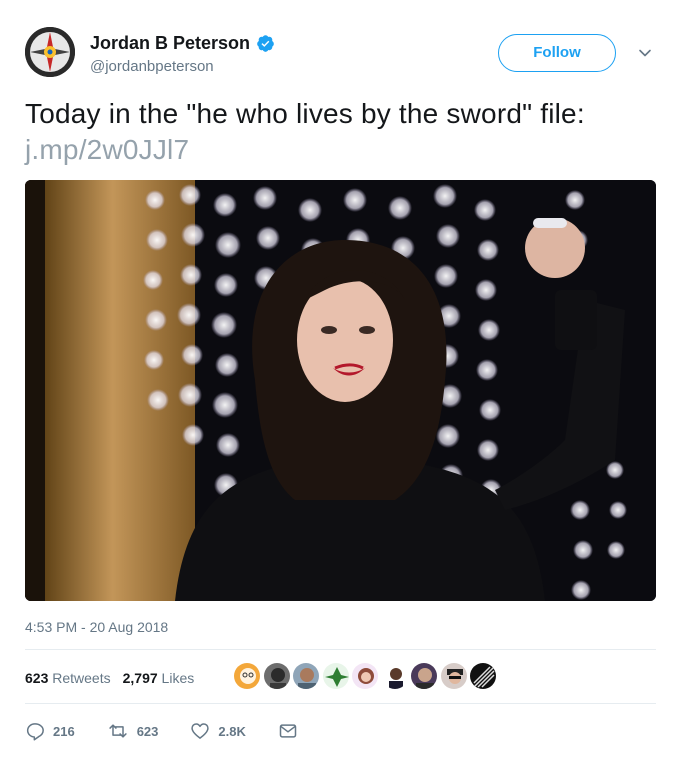 The height and width of the screenshot is (759, 693). Describe the element at coordinates (133, 731) in the screenshot. I see `retweet-button: 623` at that location.